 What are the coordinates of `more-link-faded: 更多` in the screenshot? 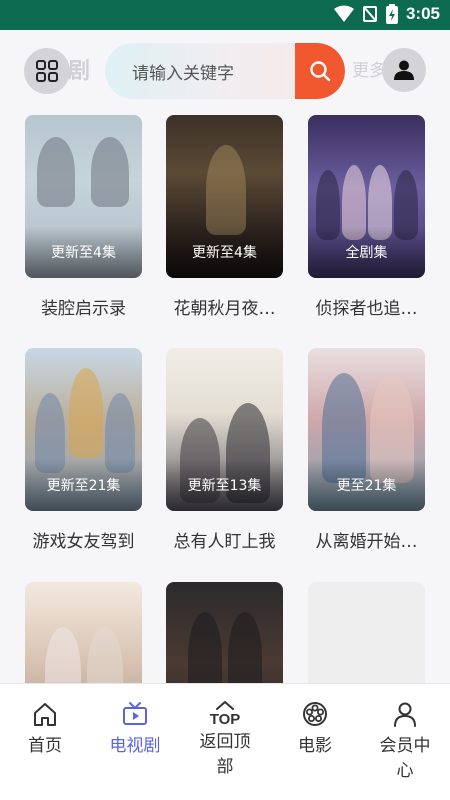 It's located at (369, 71).